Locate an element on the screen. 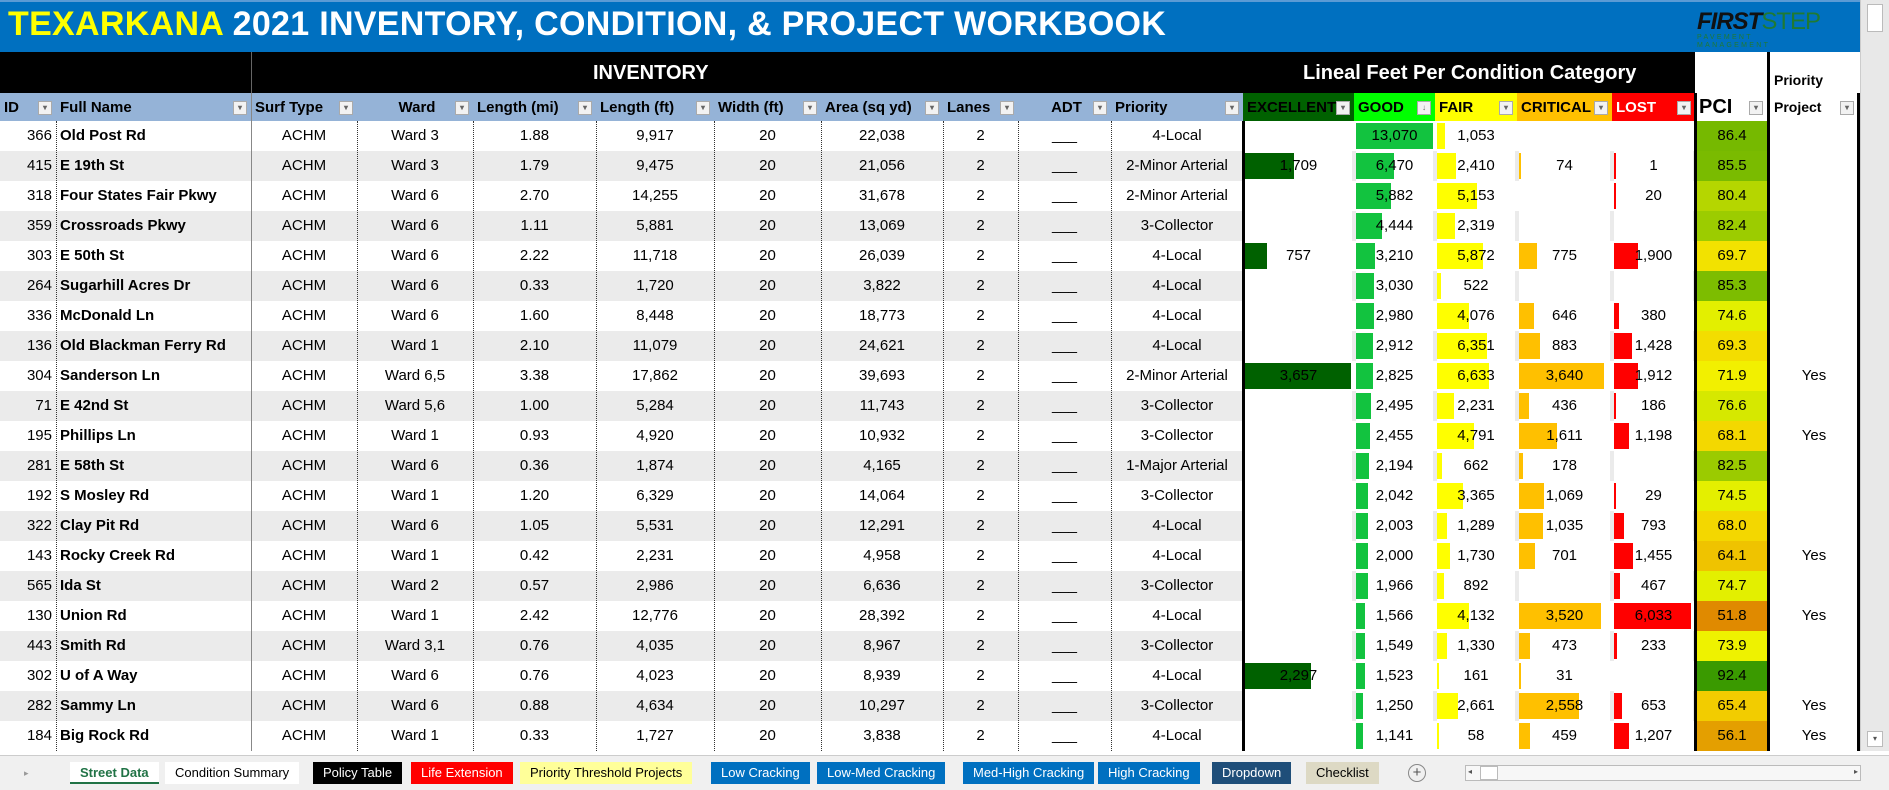 This screenshot has width=1889, height=790. lost-cell: 29 is located at coordinates (1653, 496).